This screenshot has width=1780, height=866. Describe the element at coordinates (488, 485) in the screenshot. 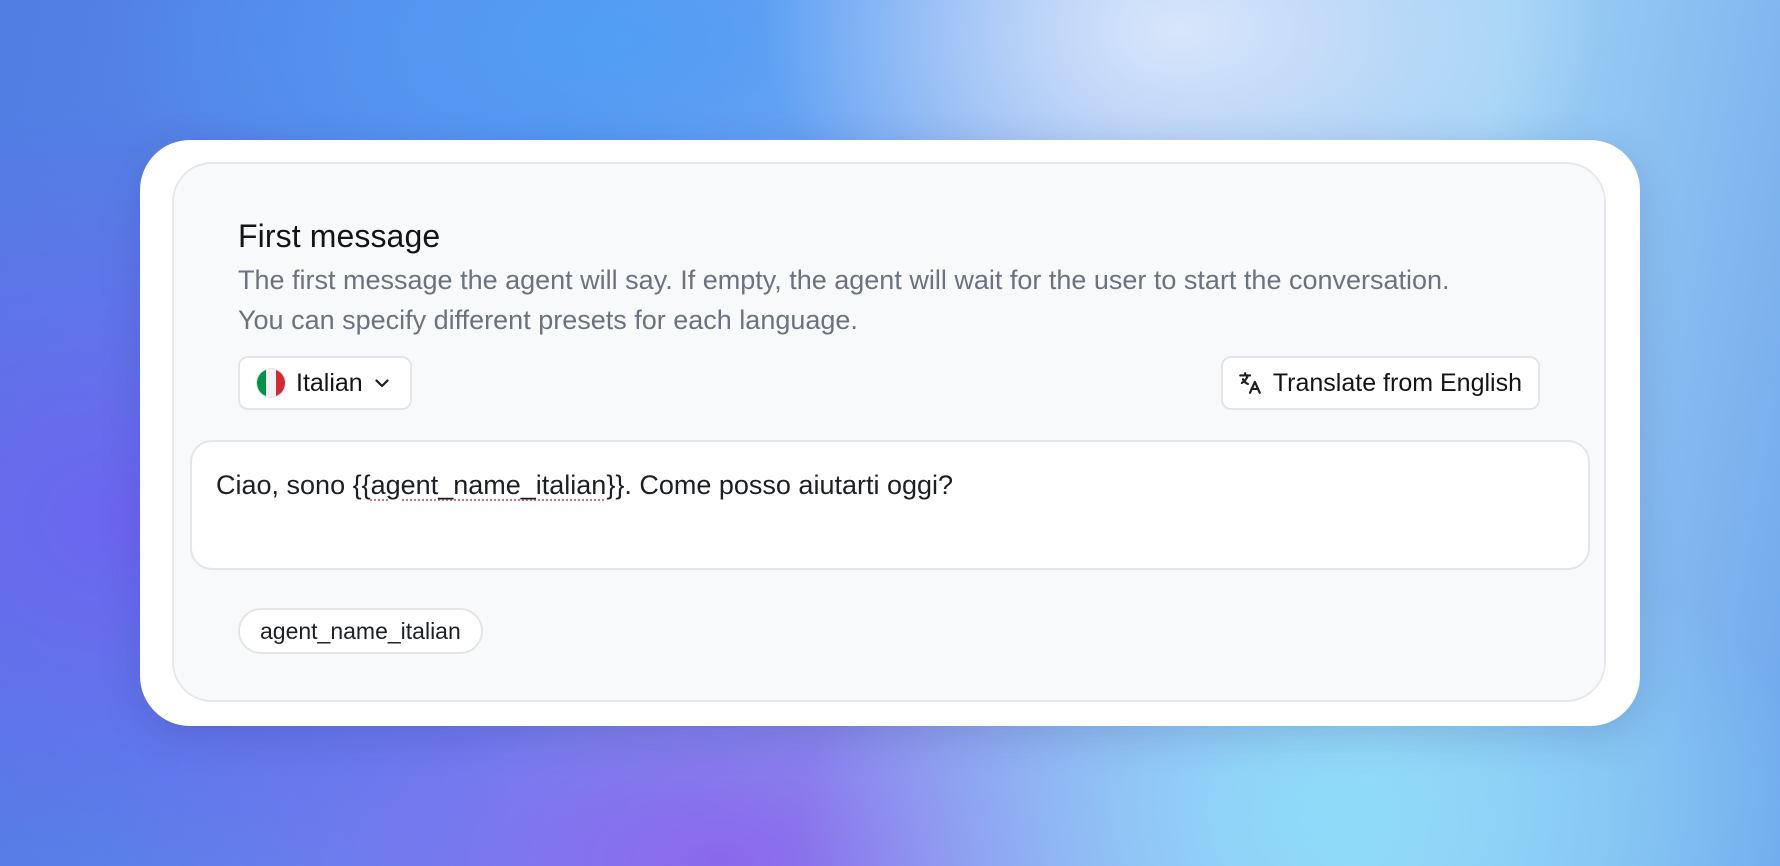

I see `message-variable-text: agent_name_italian` at that location.